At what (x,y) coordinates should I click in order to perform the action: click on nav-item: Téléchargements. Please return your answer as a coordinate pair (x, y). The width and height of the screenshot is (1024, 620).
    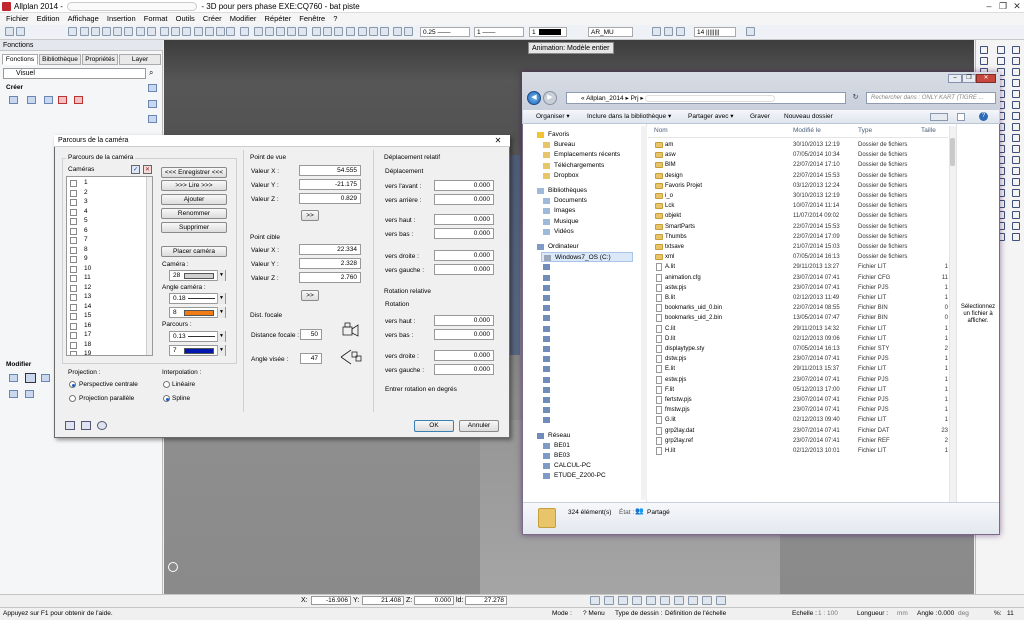
    Looking at the image, I should click on (587, 166).